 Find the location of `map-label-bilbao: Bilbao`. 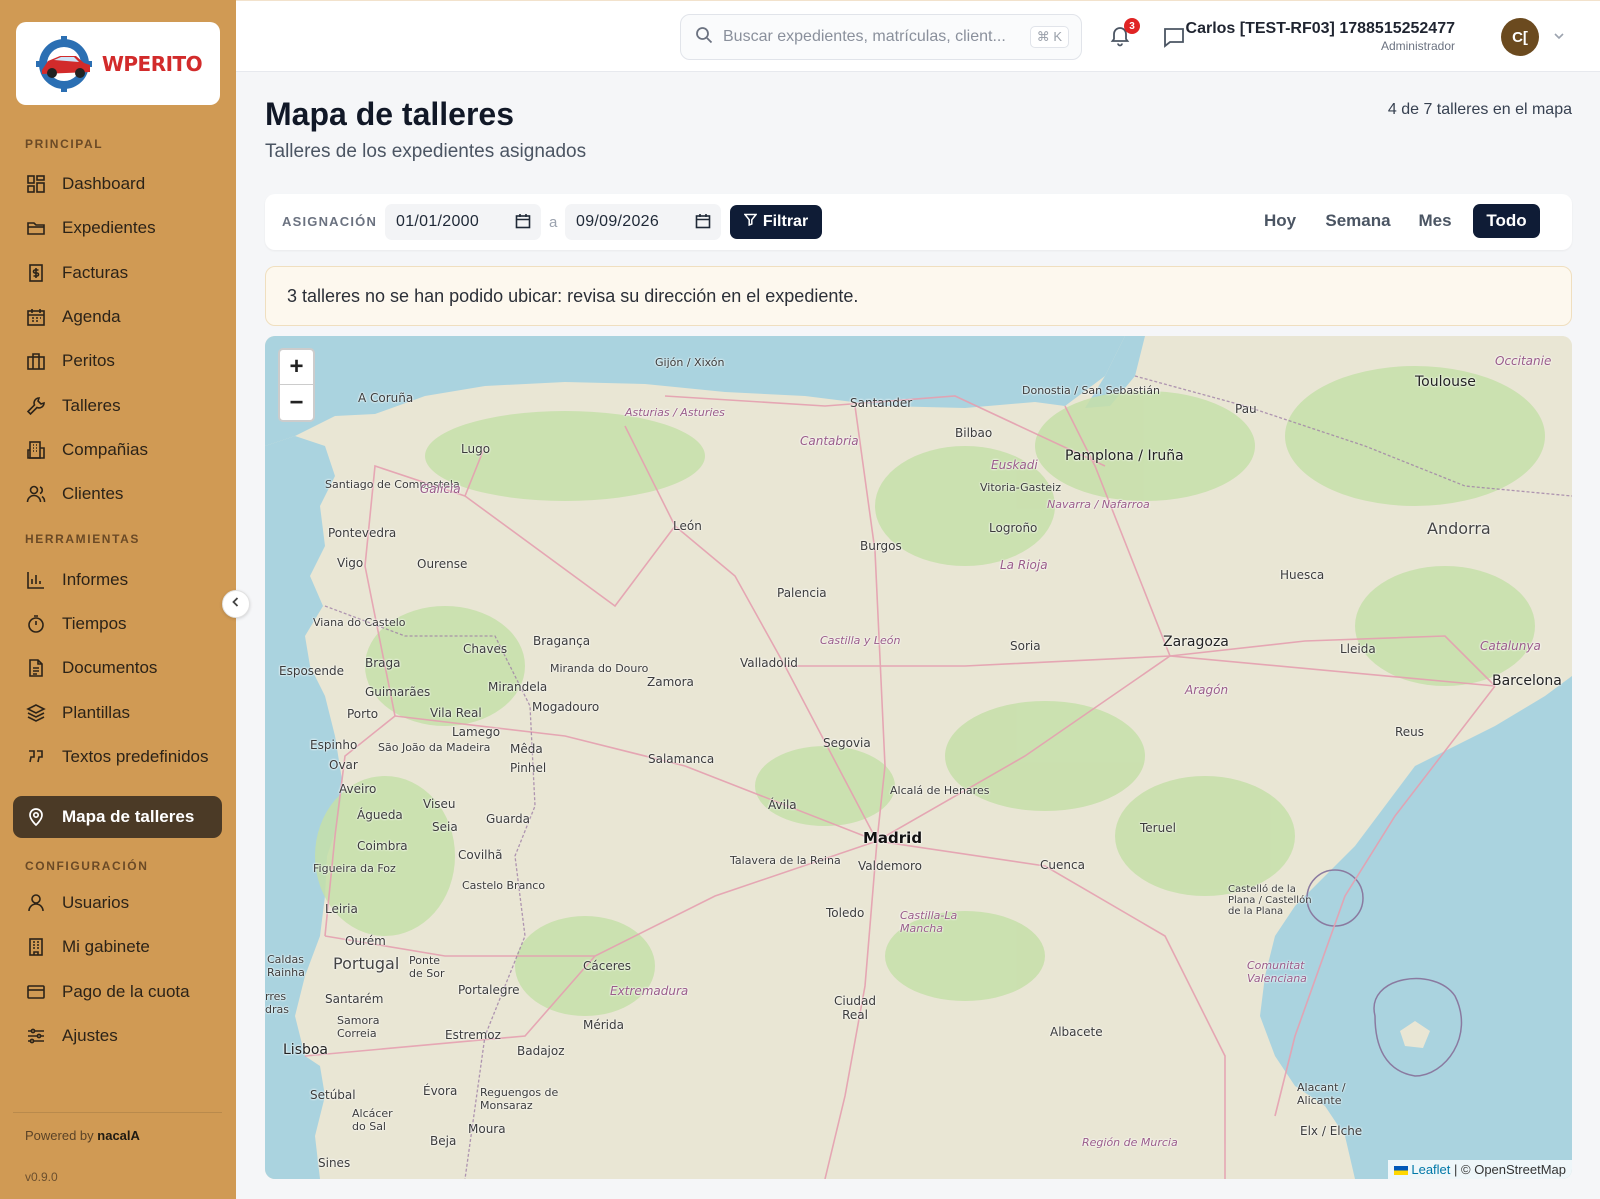

map-label-bilbao: Bilbao is located at coordinates (974, 433).